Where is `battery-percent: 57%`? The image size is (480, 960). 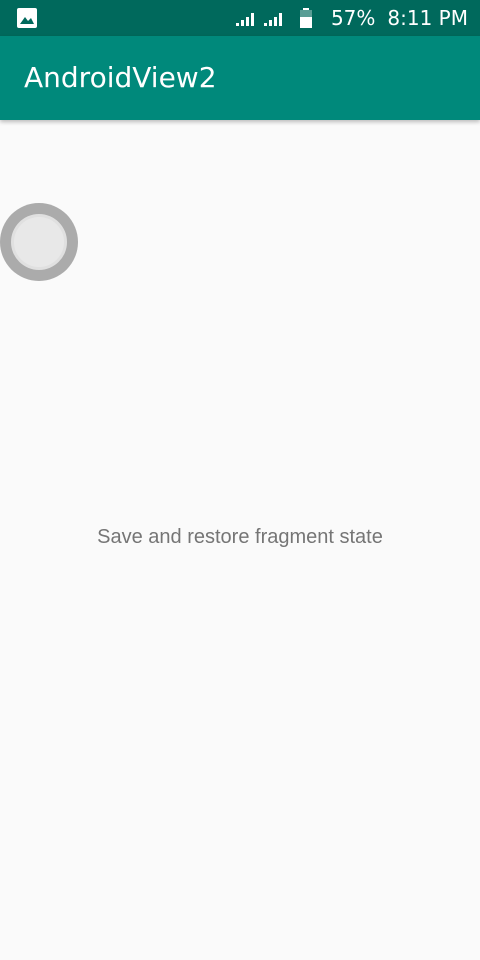
battery-percent: 57% is located at coordinates (353, 18).